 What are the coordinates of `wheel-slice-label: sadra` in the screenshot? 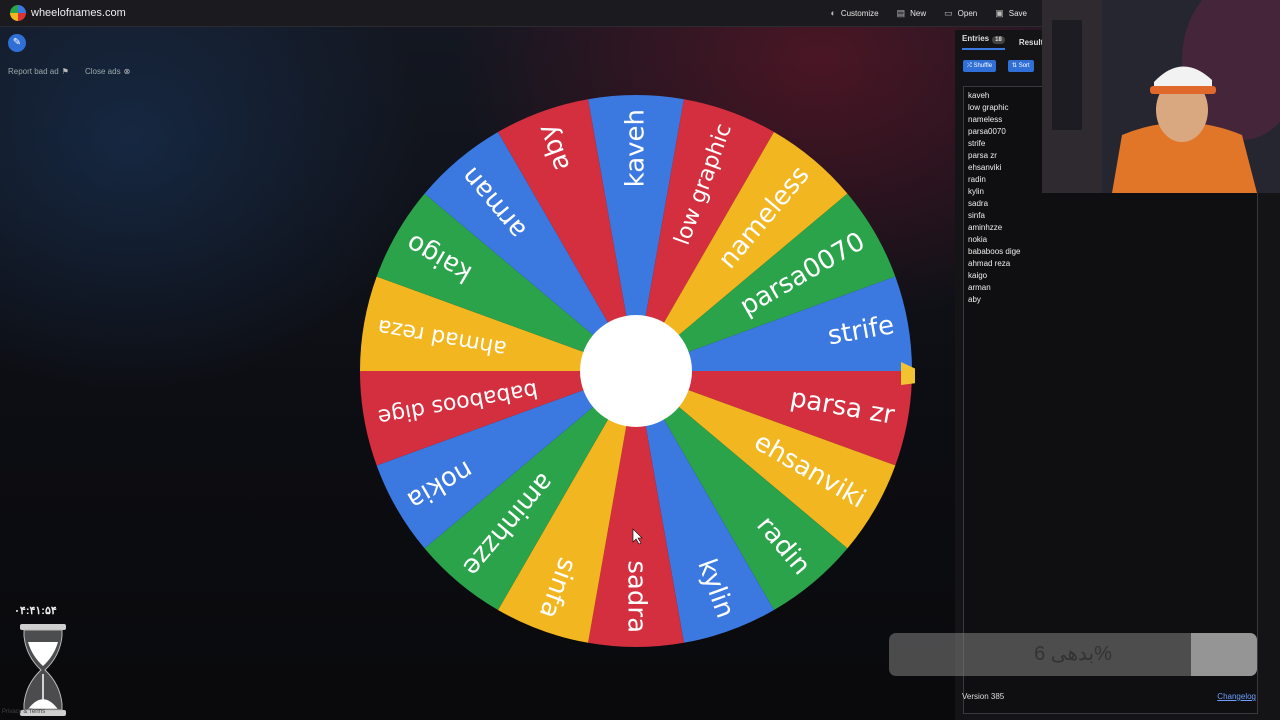 It's located at (637, 596).